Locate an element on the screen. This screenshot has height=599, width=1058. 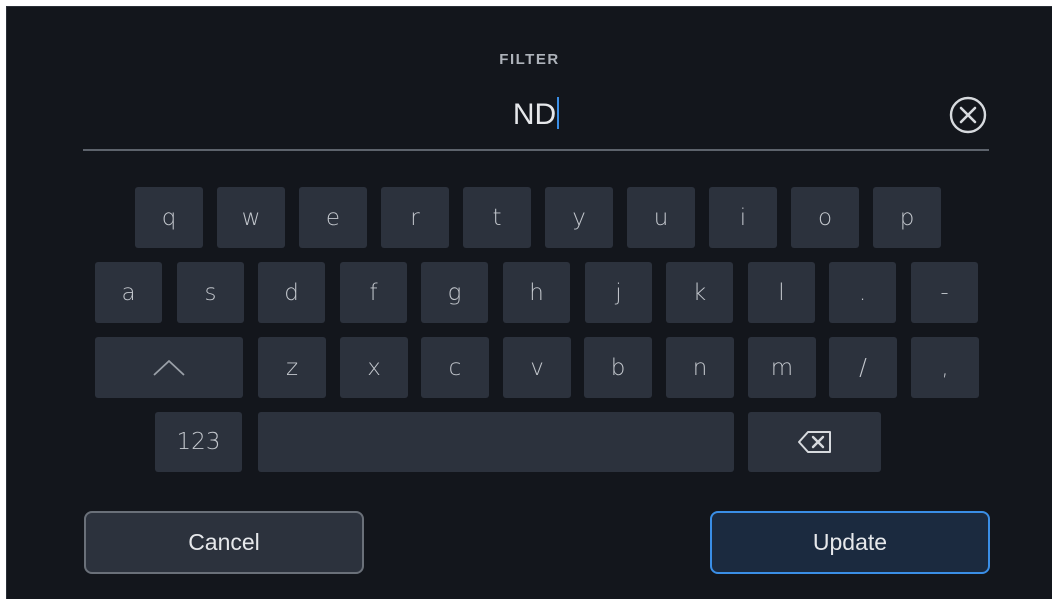
key-label: x is located at coordinates (374, 367).